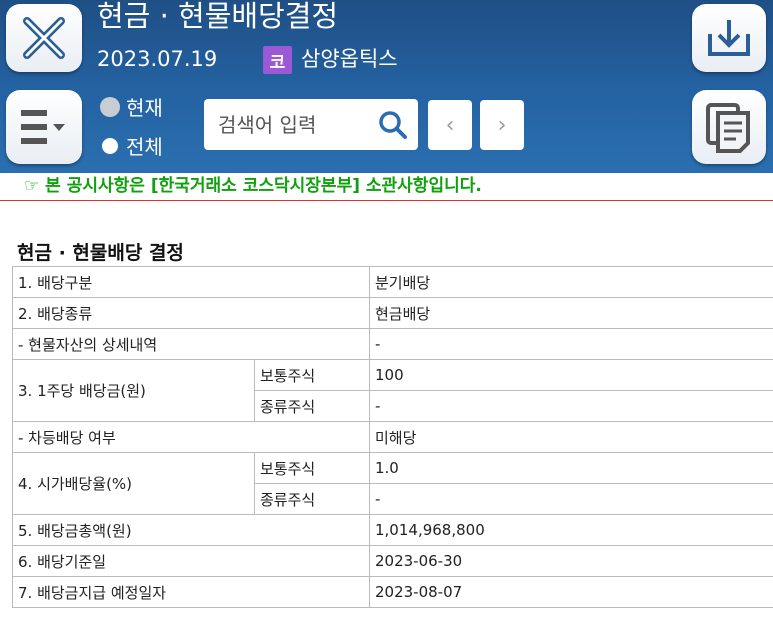 Image resolution: width=773 pixels, height=619 pixels. I want to click on download-button, so click(729, 38).